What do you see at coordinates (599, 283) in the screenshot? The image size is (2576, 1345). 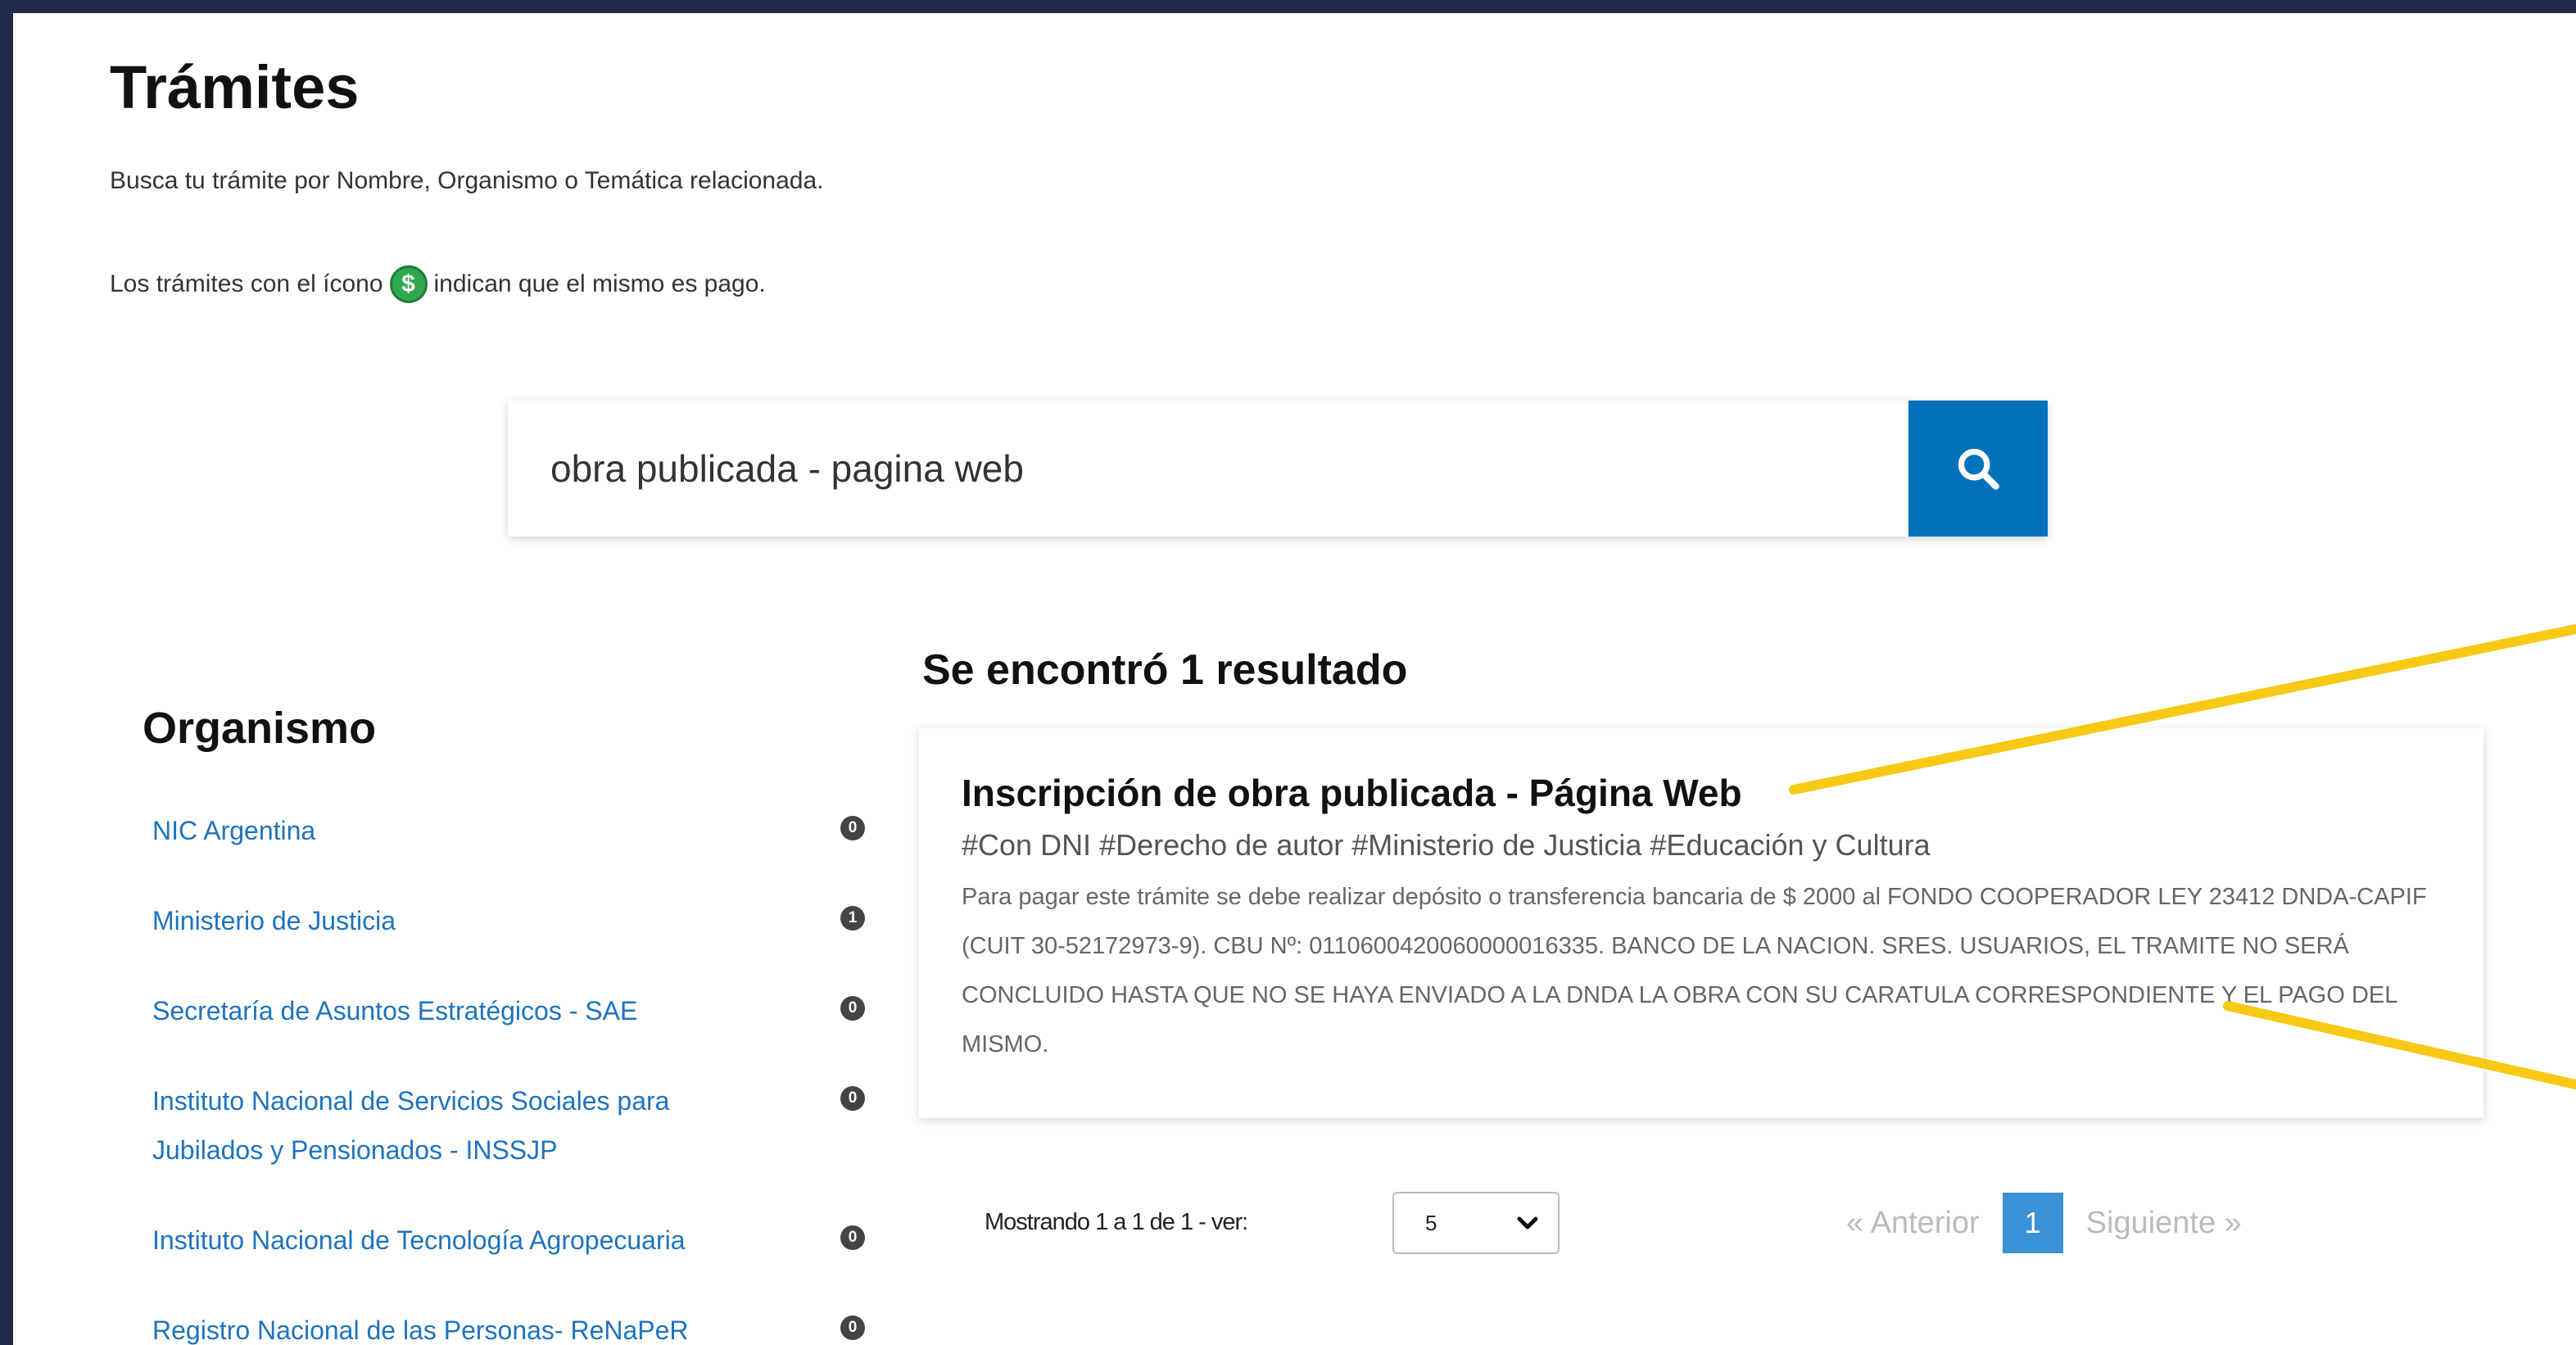 I see `paid-info-text-after: indican que el mismo es pago.` at bounding box center [599, 283].